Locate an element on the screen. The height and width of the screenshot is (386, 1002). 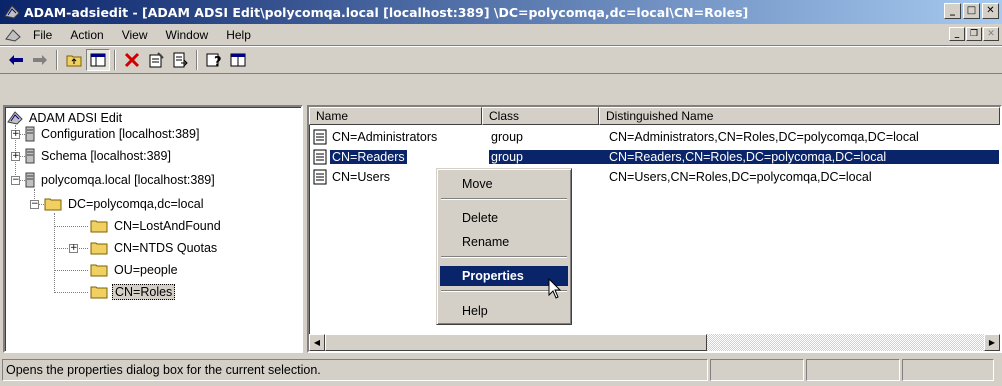
back-button is located at coordinates (16, 60).